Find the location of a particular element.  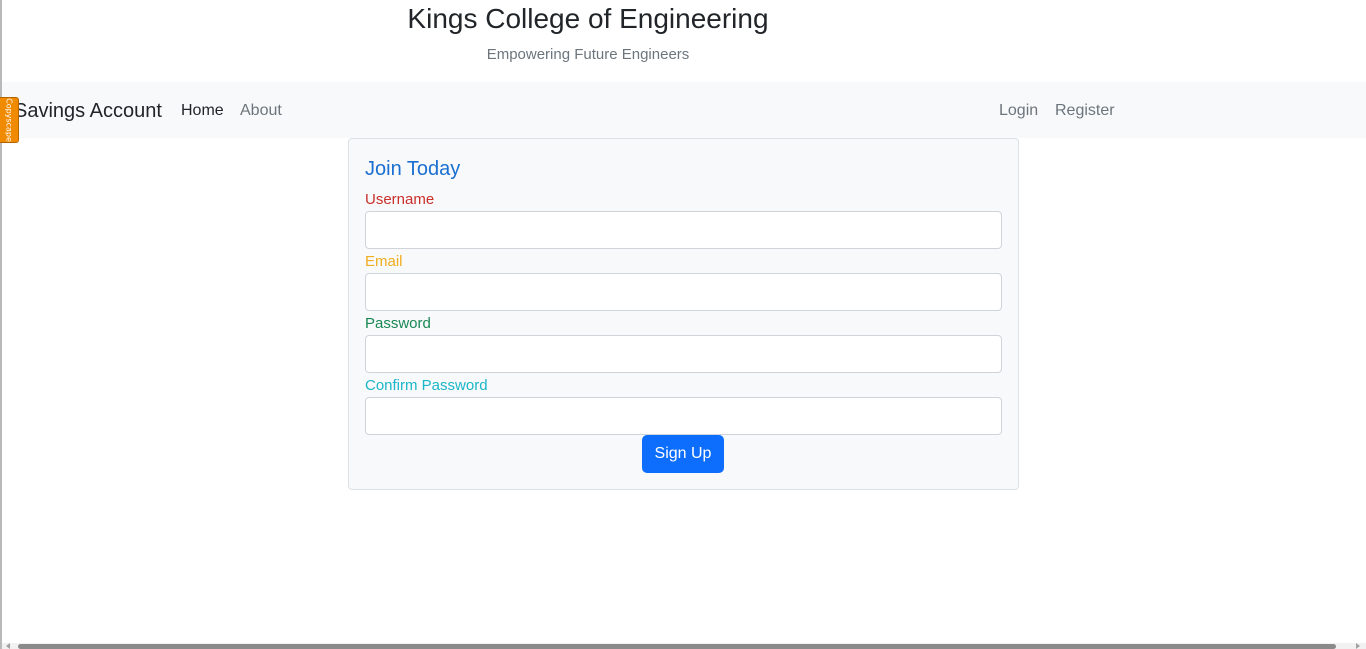

horizontal-scrollbar is located at coordinates (684, 646).